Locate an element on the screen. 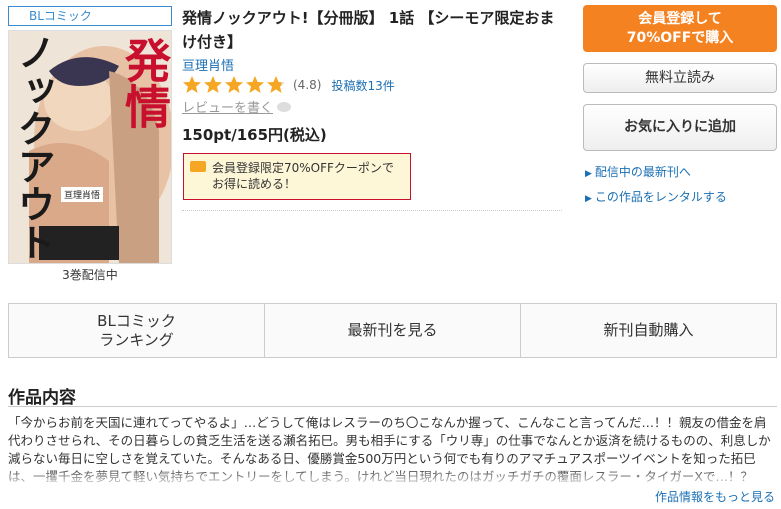  cover-author: 亘理肖悟 is located at coordinates (82, 194).